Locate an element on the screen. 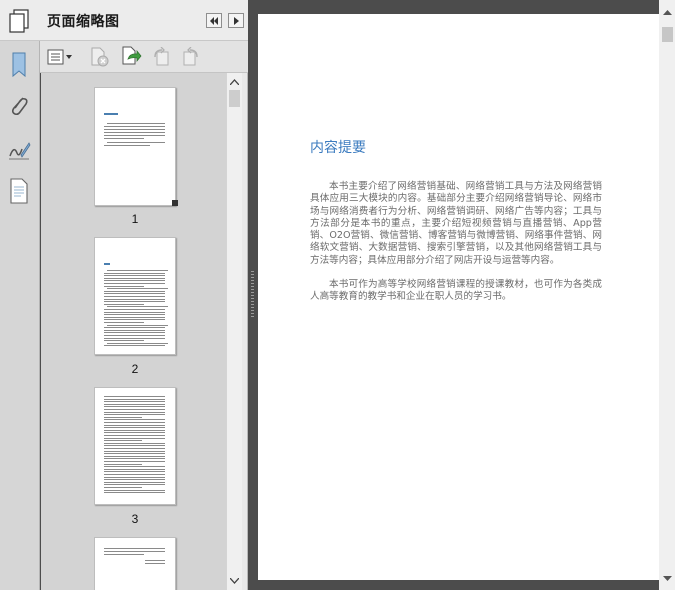 The width and height of the screenshot is (675, 590). panel-header: 页面缩略图 is located at coordinates (124, 20).